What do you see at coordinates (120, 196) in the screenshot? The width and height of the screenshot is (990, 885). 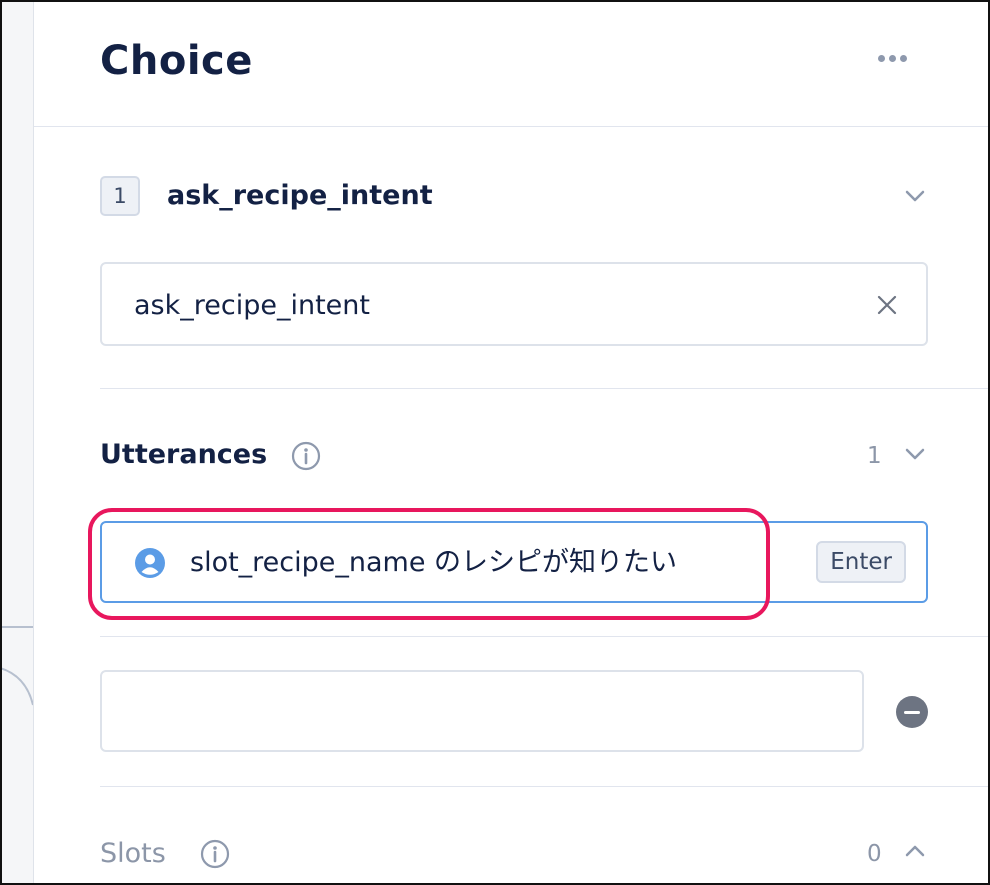 I see `choice-index-badge: 1` at bounding box center [120, 196].